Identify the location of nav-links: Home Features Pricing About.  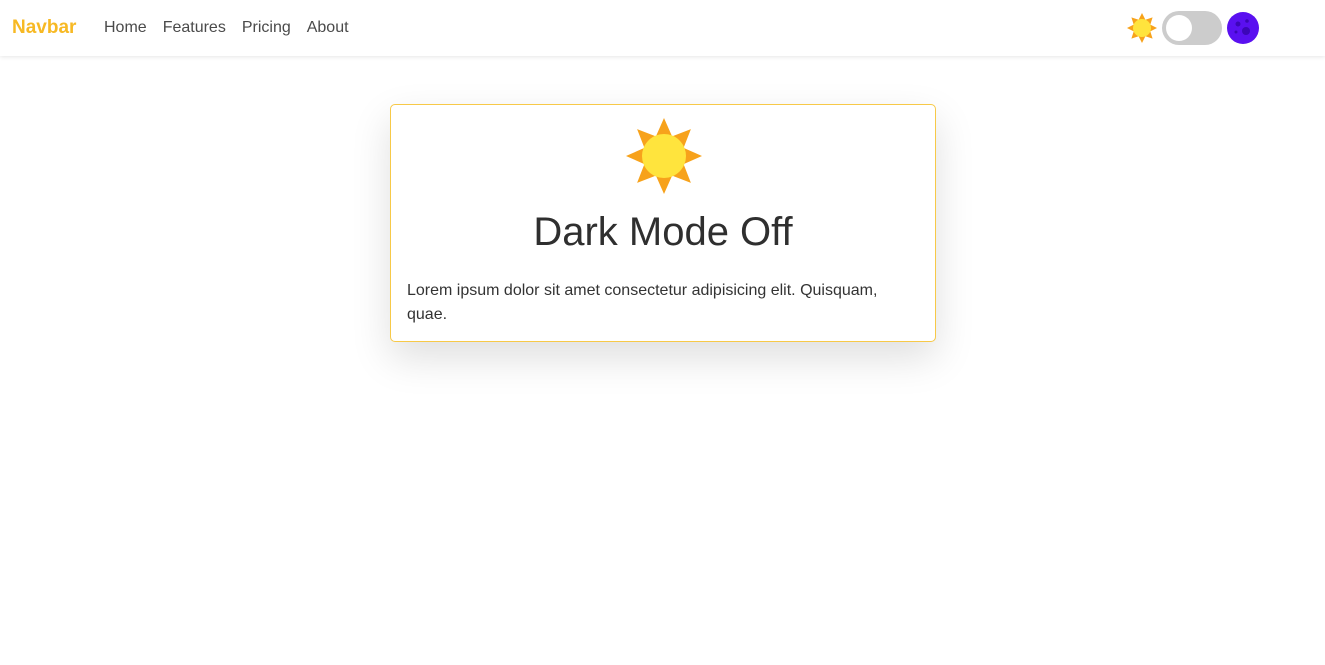
(226, 28).